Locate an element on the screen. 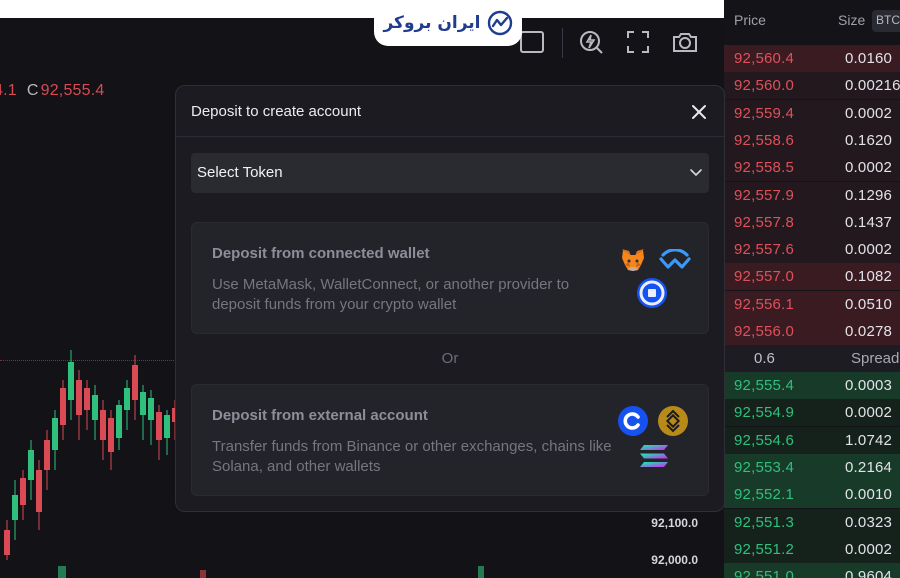  spread-row: 0.6 Spread is located at coordinates (812, 358).